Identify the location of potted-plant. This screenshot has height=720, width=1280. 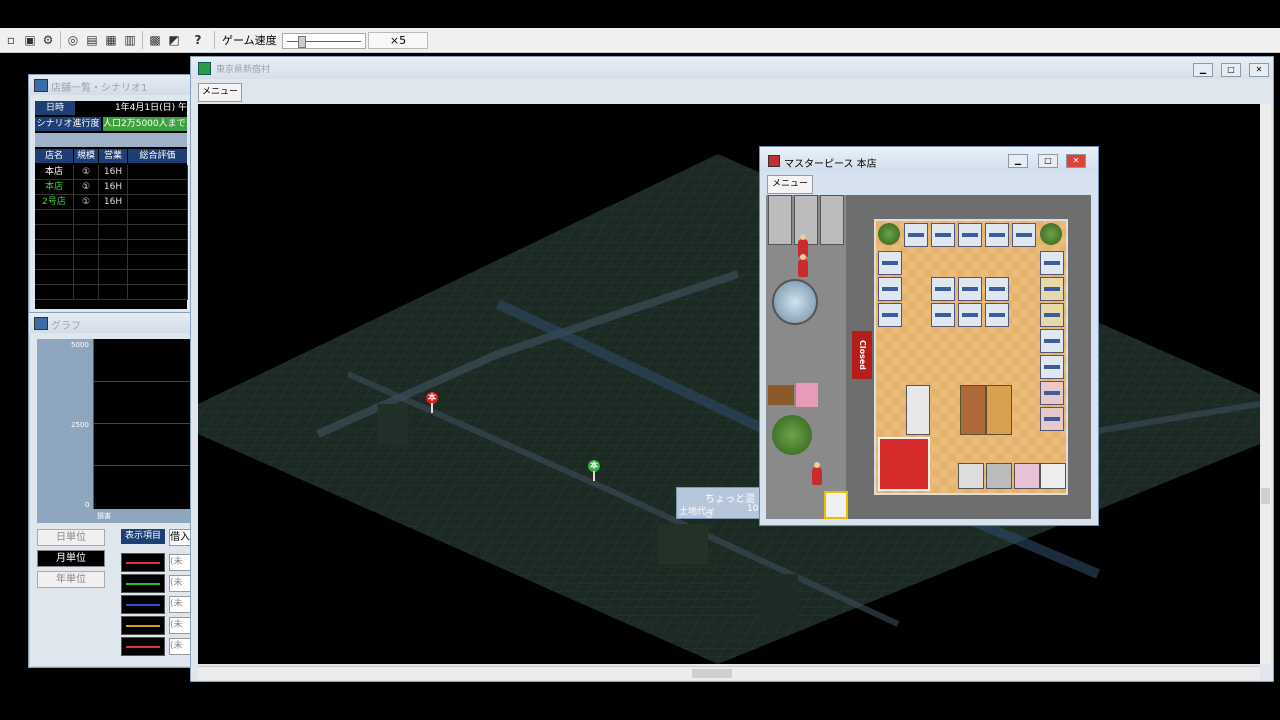
(1051, 234).